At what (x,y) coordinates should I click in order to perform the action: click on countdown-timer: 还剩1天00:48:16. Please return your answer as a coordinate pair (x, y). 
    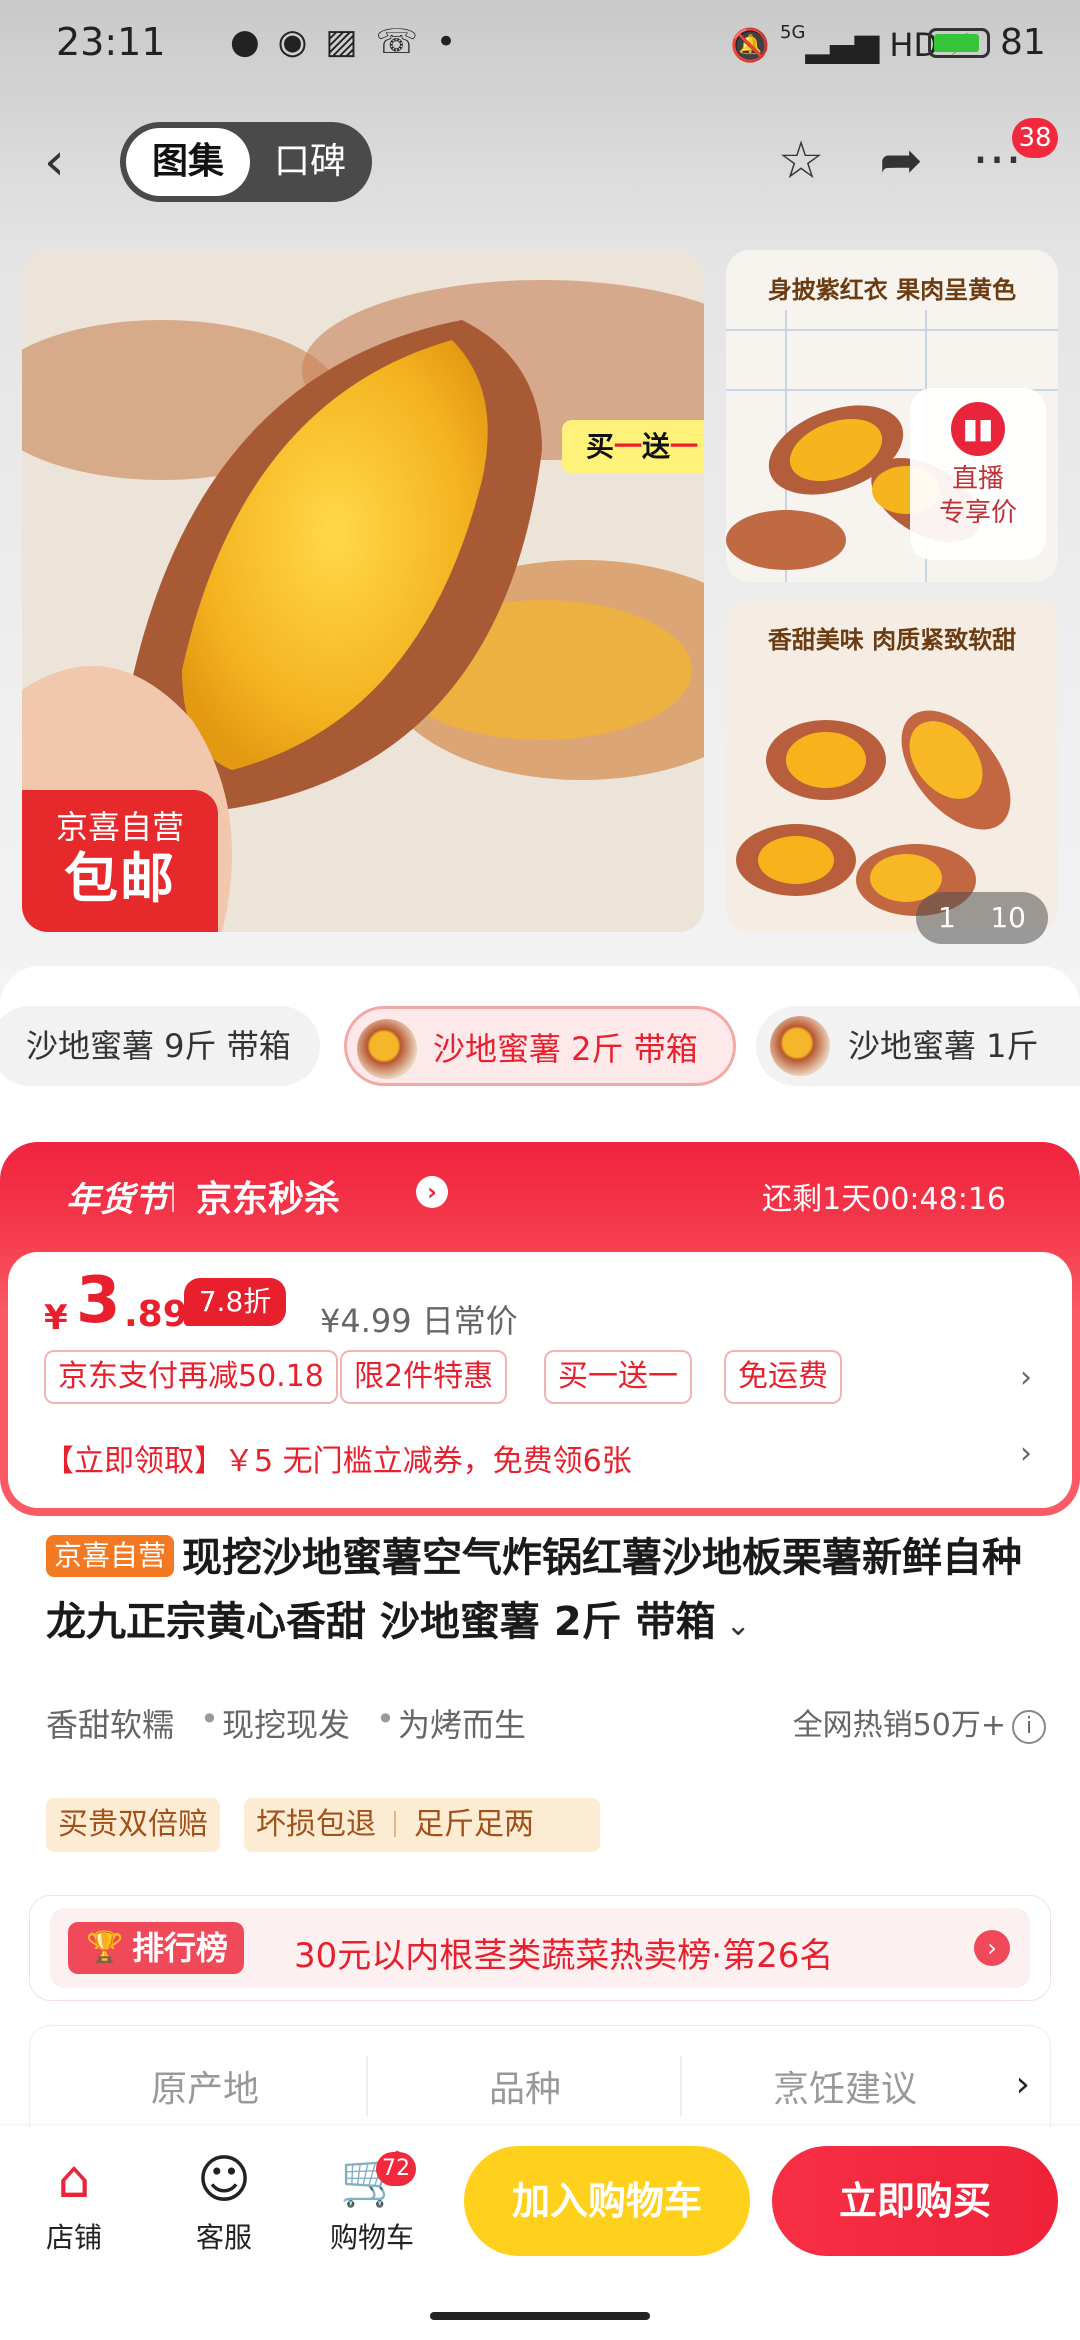
    Looking at the image, I should click on (884, 1199).